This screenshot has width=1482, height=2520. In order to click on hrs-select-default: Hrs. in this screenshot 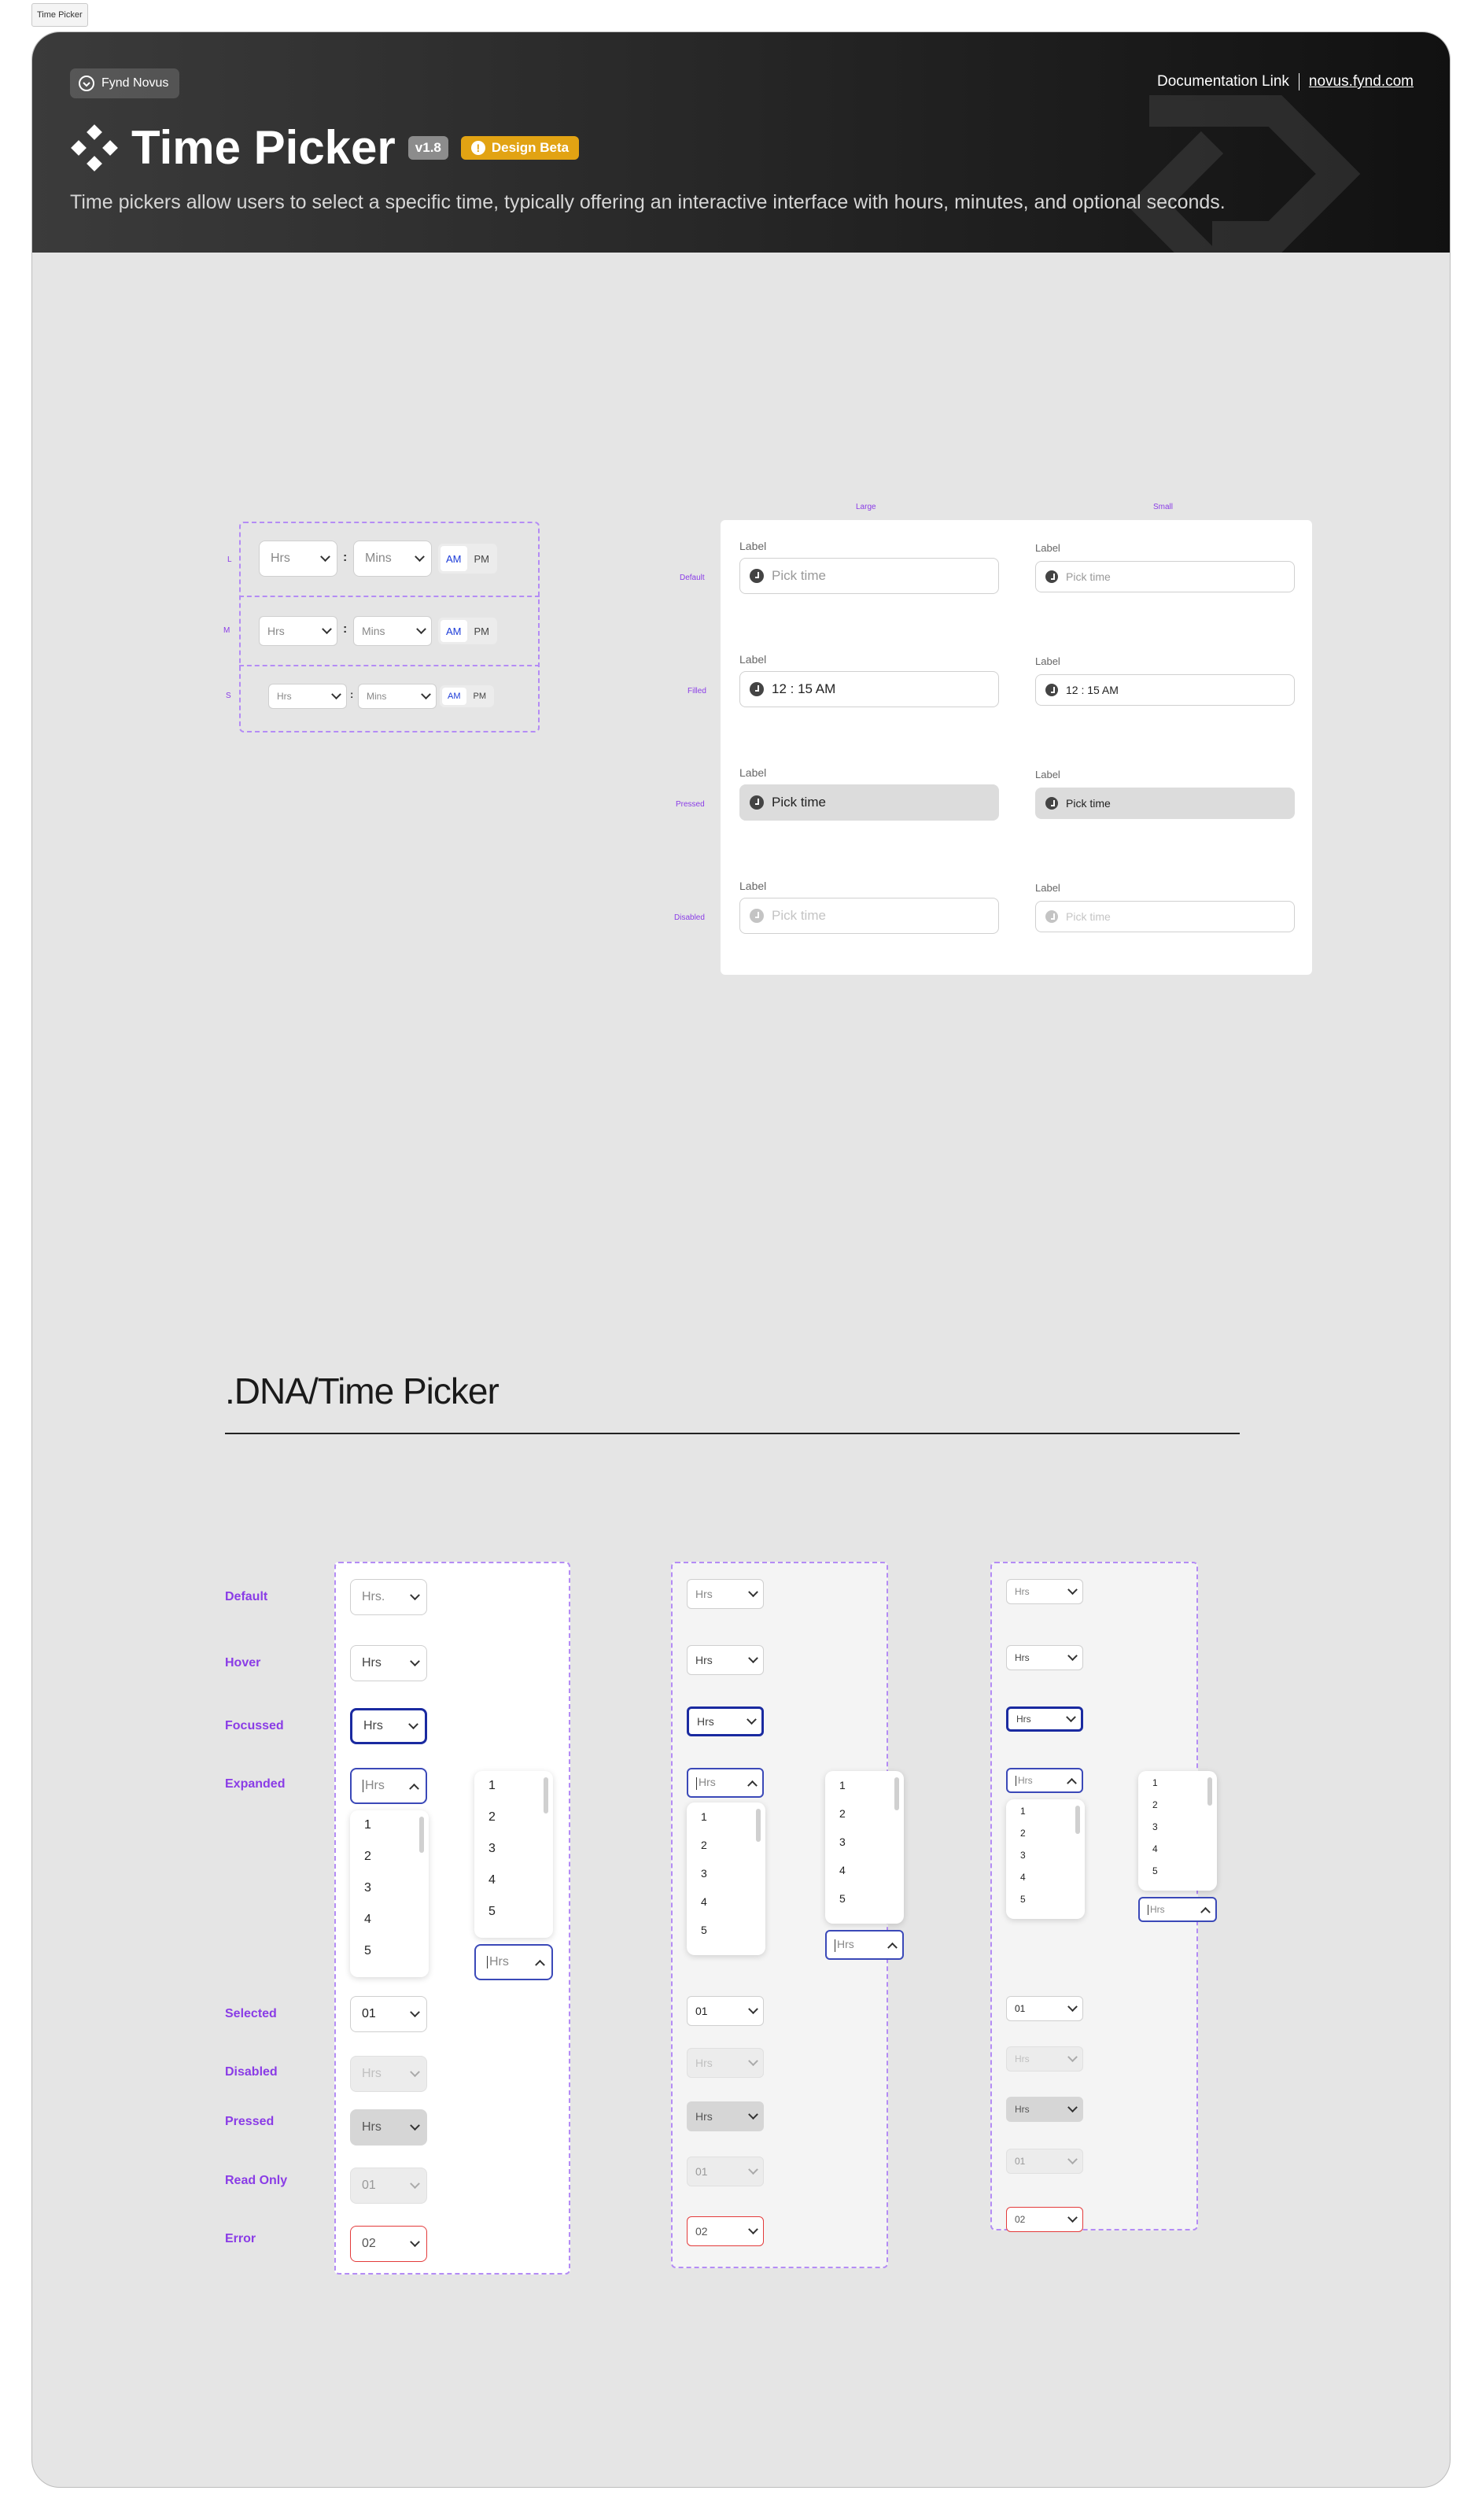, I will do `click(388, 1597)`.